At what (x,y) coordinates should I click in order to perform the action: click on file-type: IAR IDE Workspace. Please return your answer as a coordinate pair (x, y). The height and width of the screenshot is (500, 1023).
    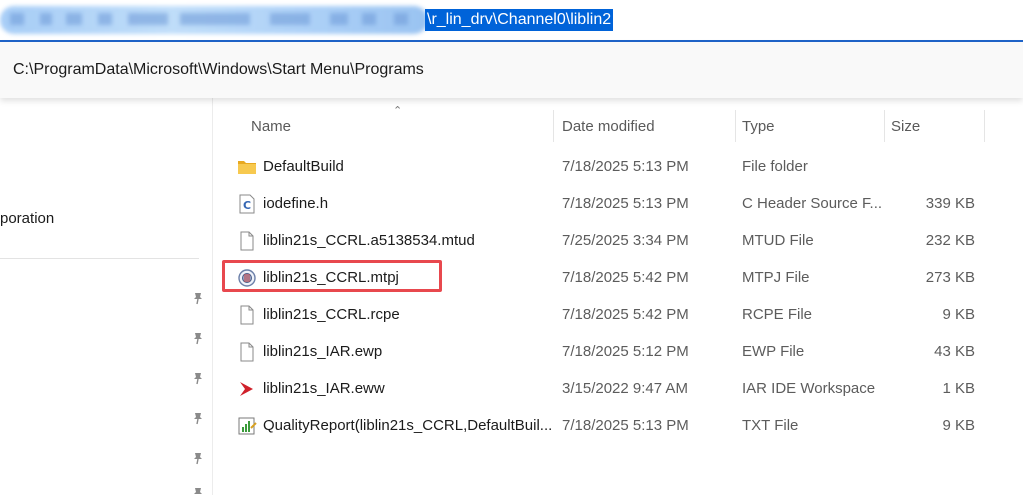
    Looking at the image, I should click on (809, 388).